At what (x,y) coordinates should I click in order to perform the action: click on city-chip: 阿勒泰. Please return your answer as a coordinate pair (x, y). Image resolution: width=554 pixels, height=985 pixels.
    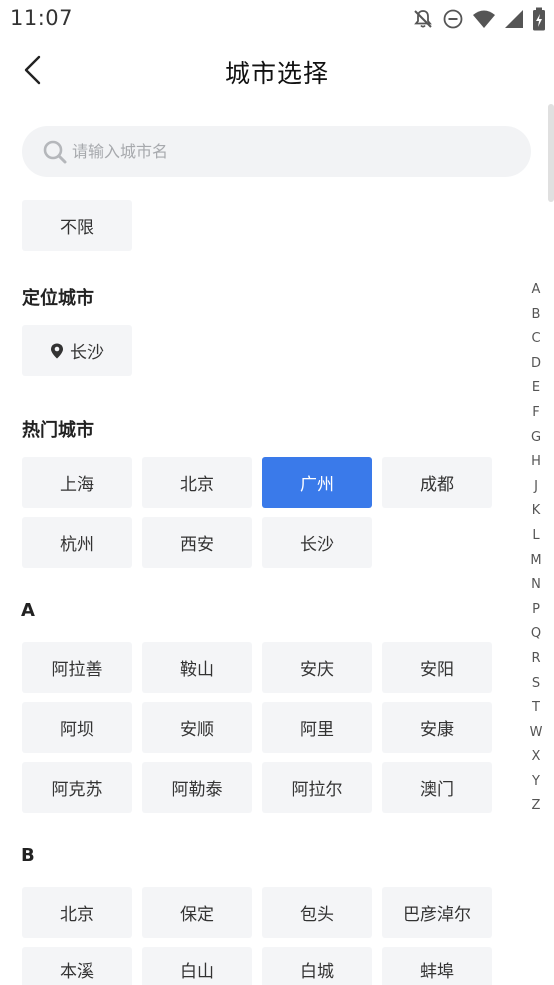
    Looking at the image, I should click on (197, 787).